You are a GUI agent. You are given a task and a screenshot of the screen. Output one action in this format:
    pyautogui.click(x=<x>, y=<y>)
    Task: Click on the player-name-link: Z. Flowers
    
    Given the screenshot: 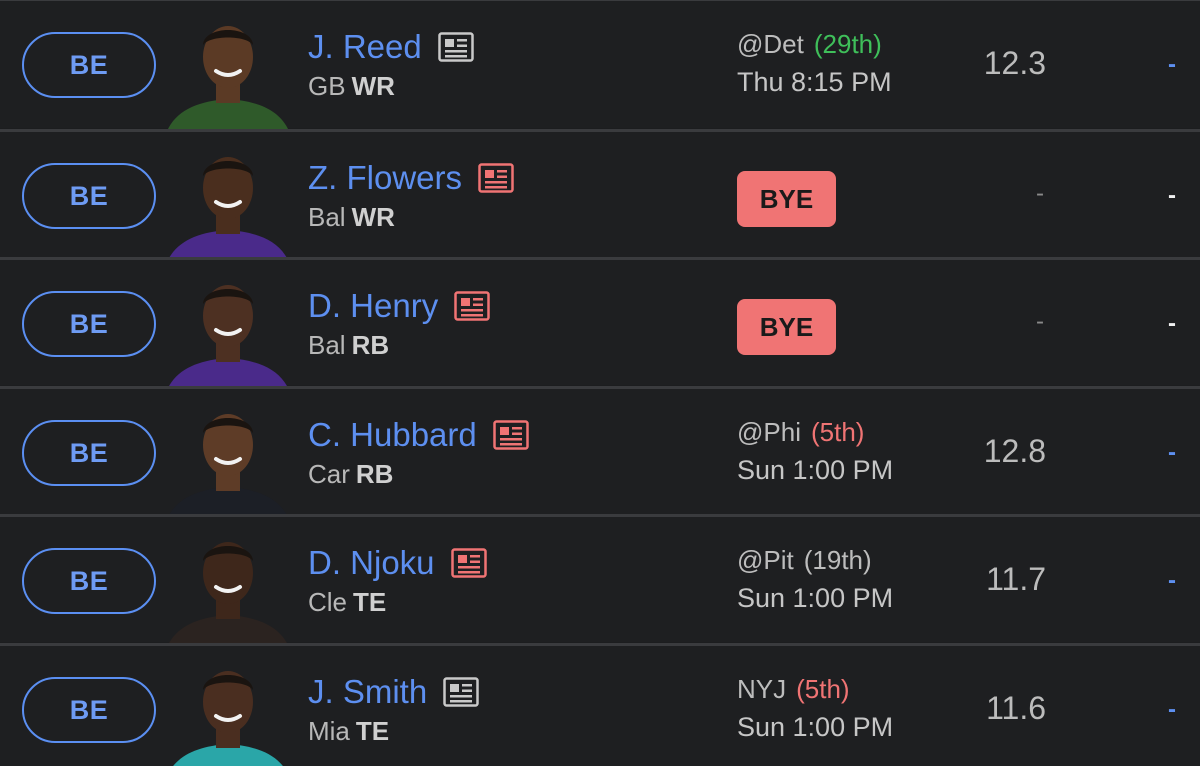 What is the action you would take?
    pyautogui.click(x=385, y=178)
    